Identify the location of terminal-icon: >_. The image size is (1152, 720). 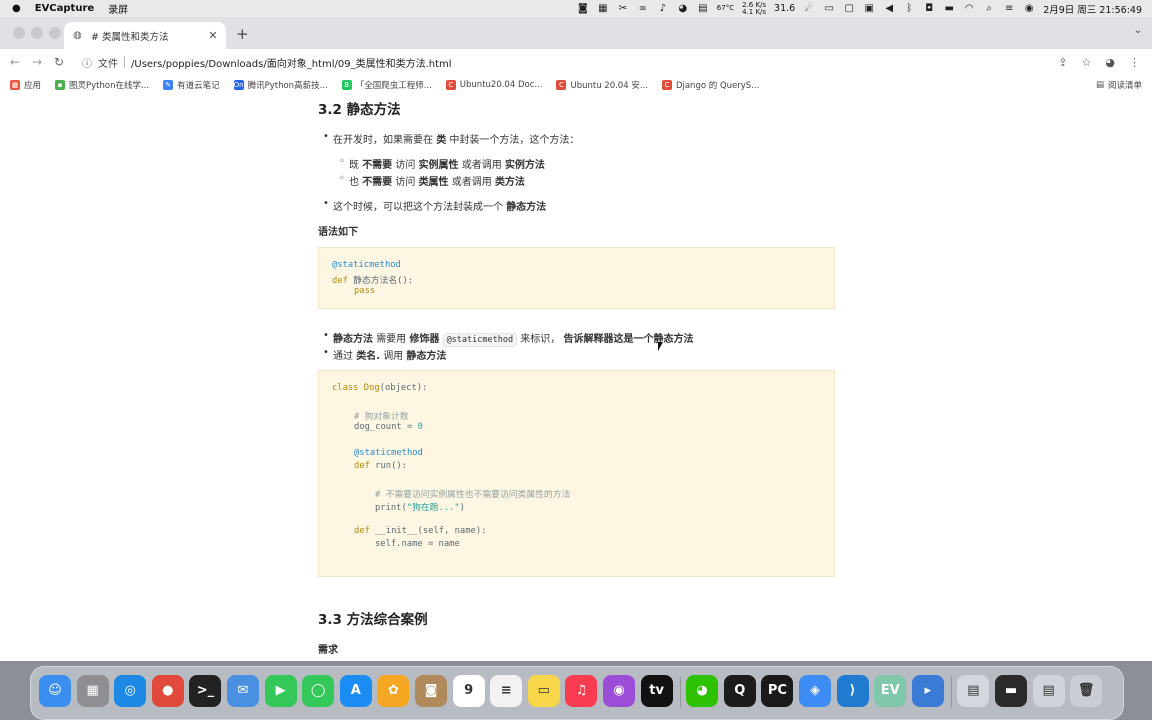
(205, 691).